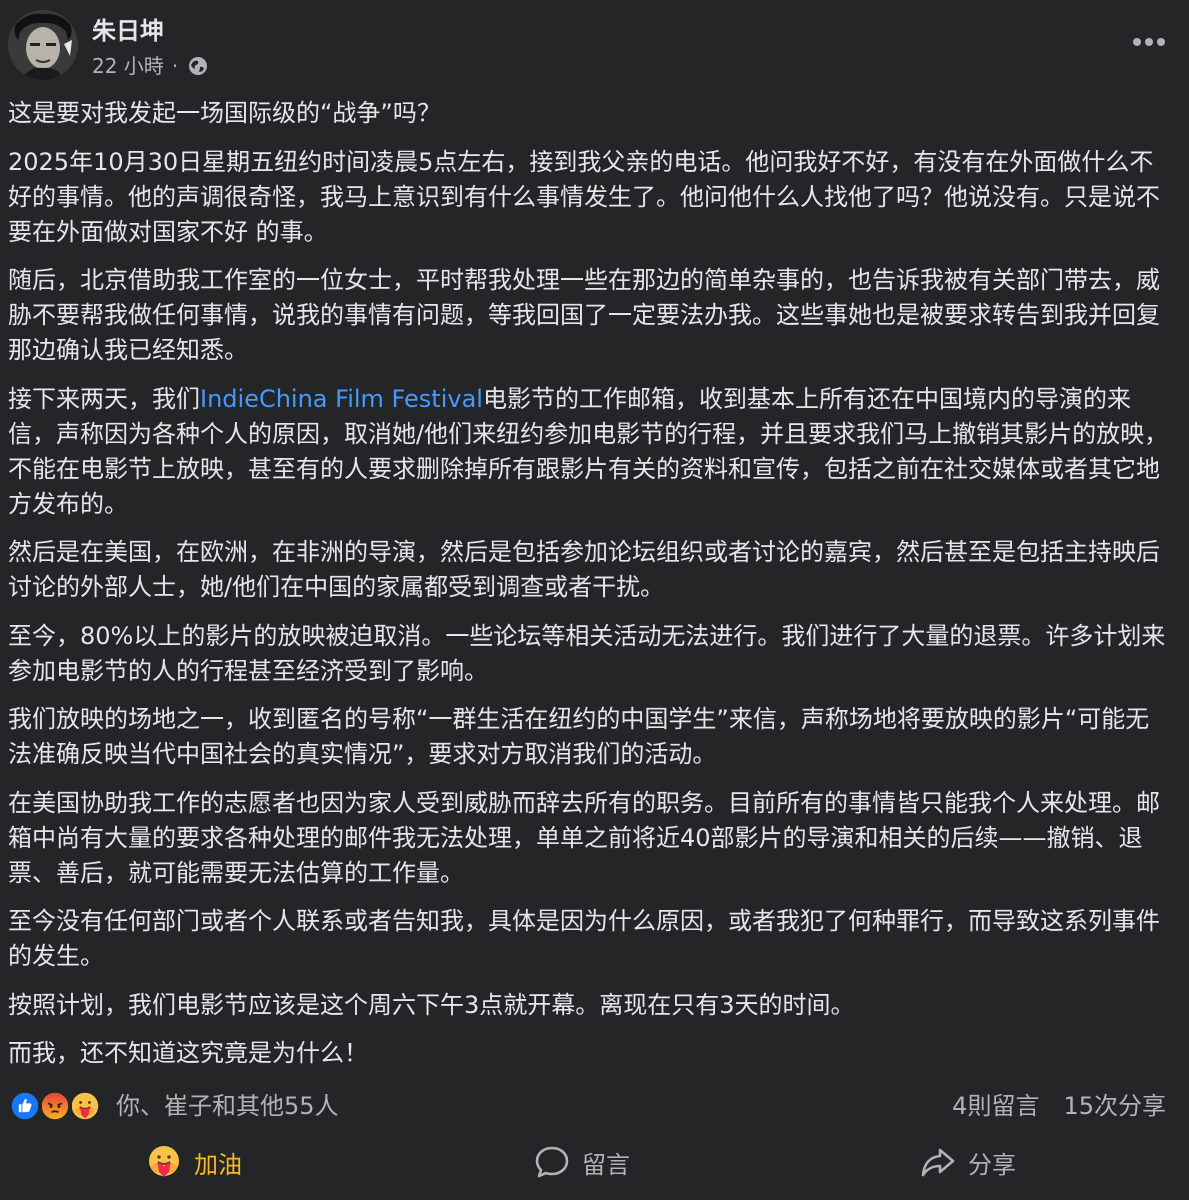 The width and height of the screenshot is (1189, 1200). I want to click on reaction-icons, so click(58, 1106).